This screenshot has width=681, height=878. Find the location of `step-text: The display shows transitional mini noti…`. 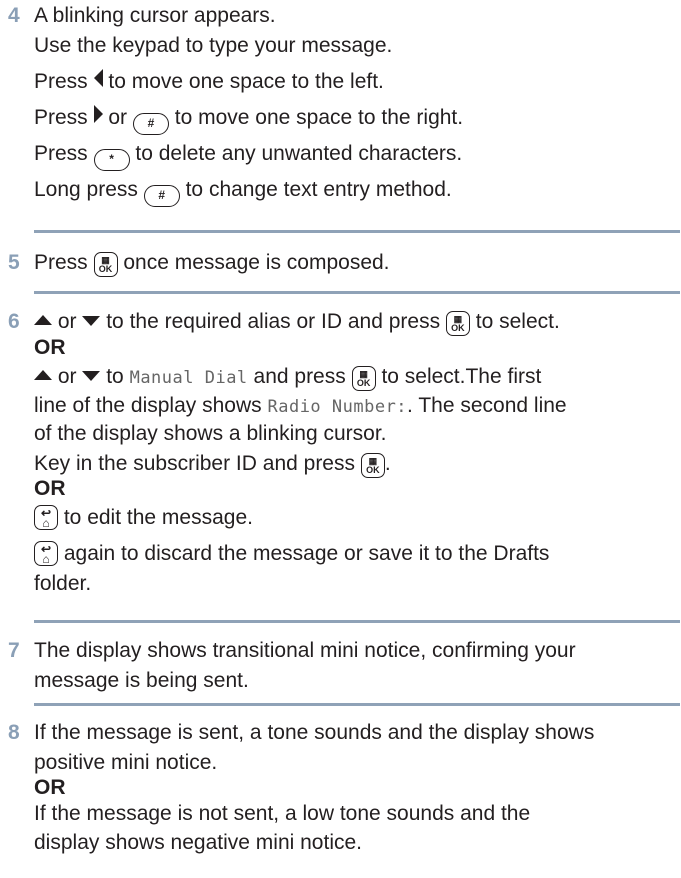

step-text: The display shows transitional mini noti… is located at coordinates (305, 650).